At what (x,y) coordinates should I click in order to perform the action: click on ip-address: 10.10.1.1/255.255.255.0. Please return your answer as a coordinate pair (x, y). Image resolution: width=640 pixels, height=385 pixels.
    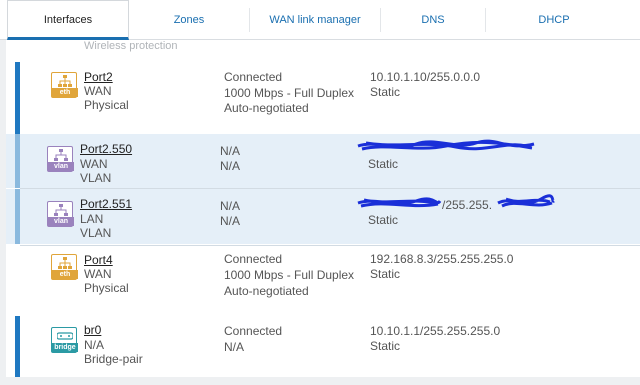
    Looking at the image, I should click on (435, 331).